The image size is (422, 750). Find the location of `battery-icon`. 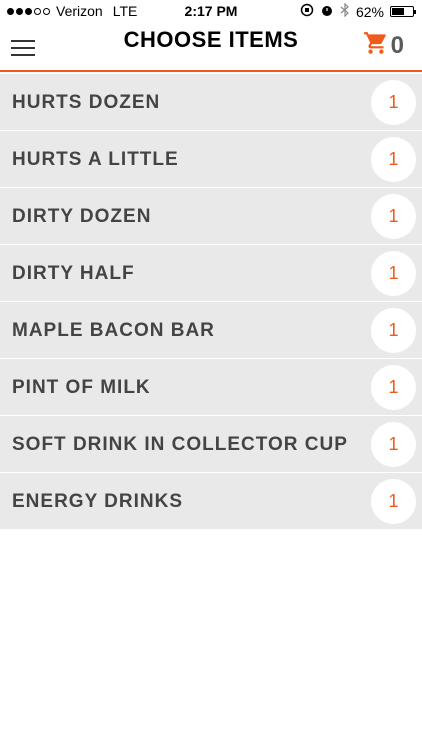

battery-icon is located at coordinates (403, 11).